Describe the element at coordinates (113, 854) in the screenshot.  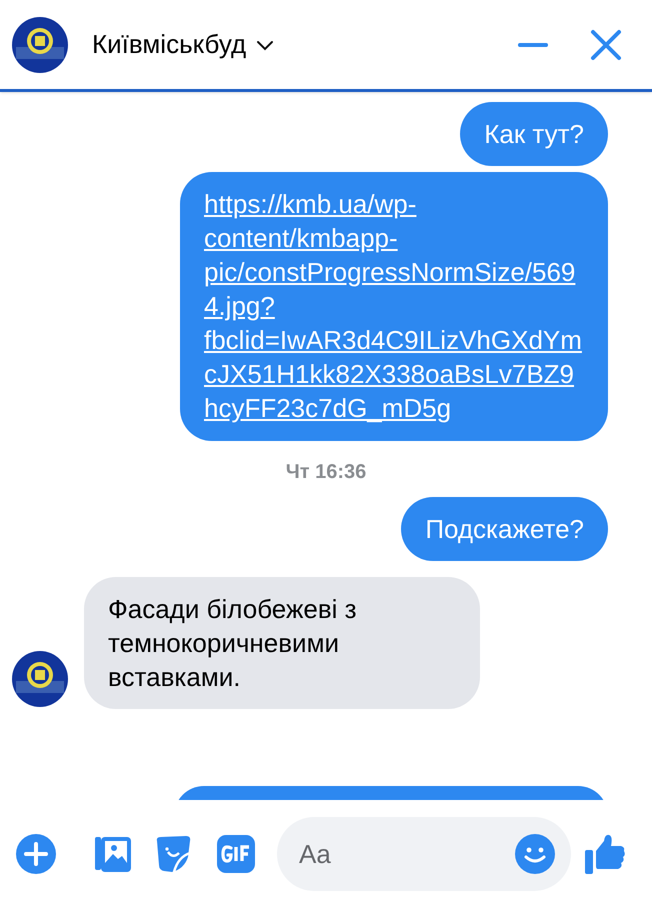
I see `photo-icon` at that location.